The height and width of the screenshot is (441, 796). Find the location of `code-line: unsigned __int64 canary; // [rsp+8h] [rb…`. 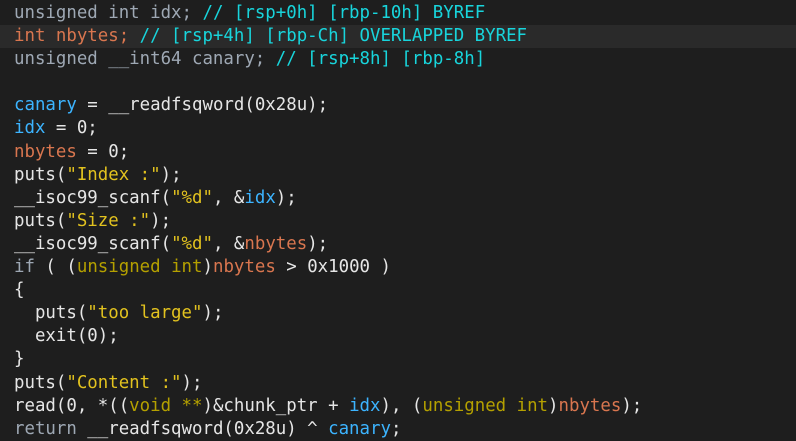

code-line: unsigned __int64 canary; // [rsp+8h] [rb… is located at coordinates (398, 59).